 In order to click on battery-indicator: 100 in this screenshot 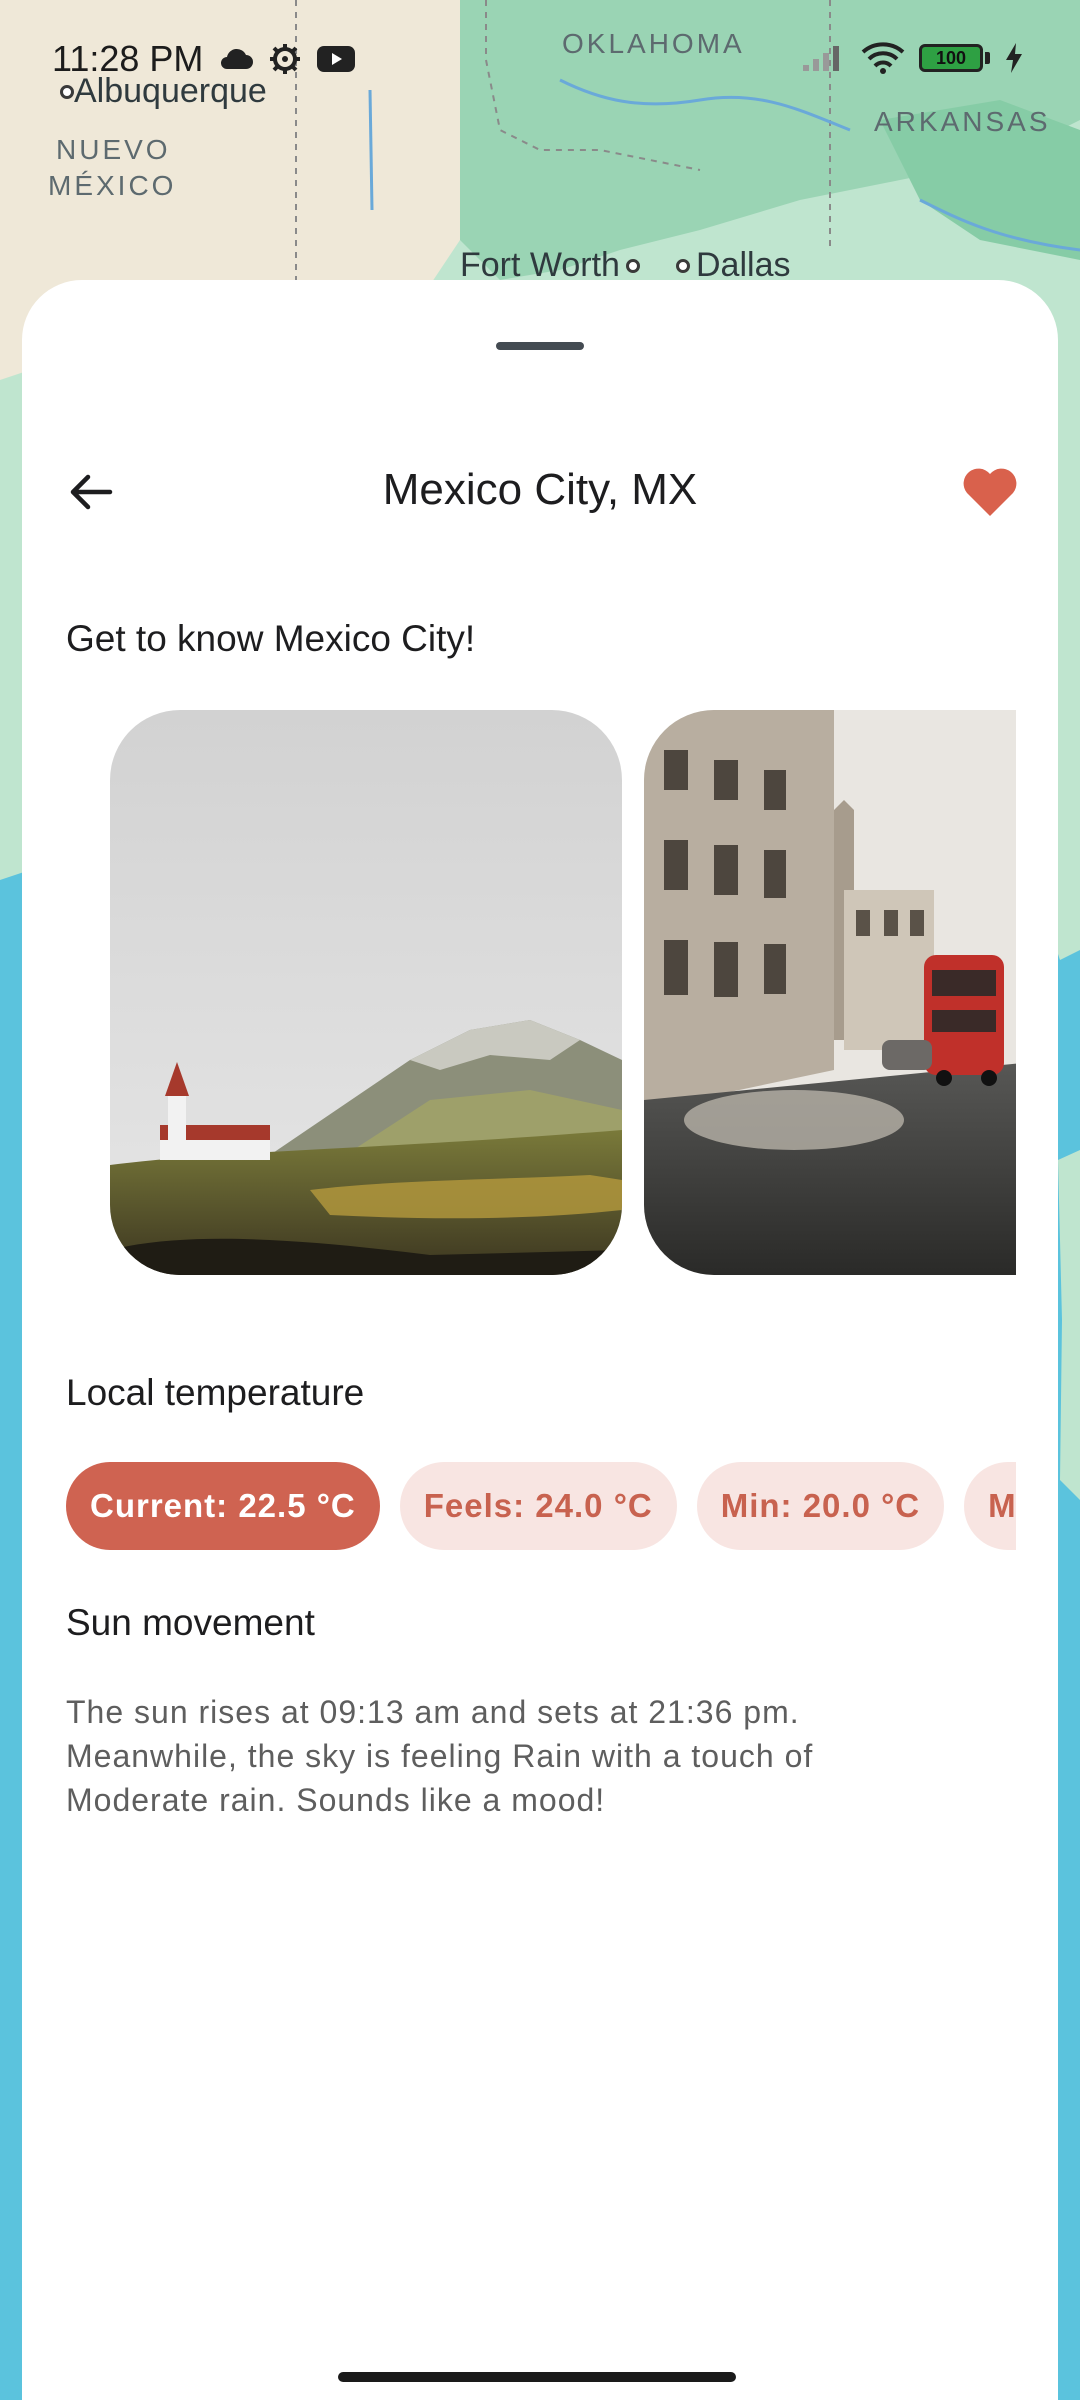, I will do `click(954, 58)`.